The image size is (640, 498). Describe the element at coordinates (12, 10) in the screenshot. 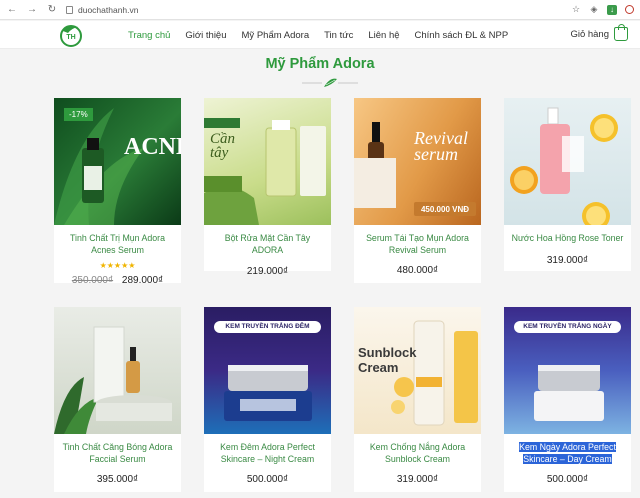

I see `back-icon: ←` at that location.